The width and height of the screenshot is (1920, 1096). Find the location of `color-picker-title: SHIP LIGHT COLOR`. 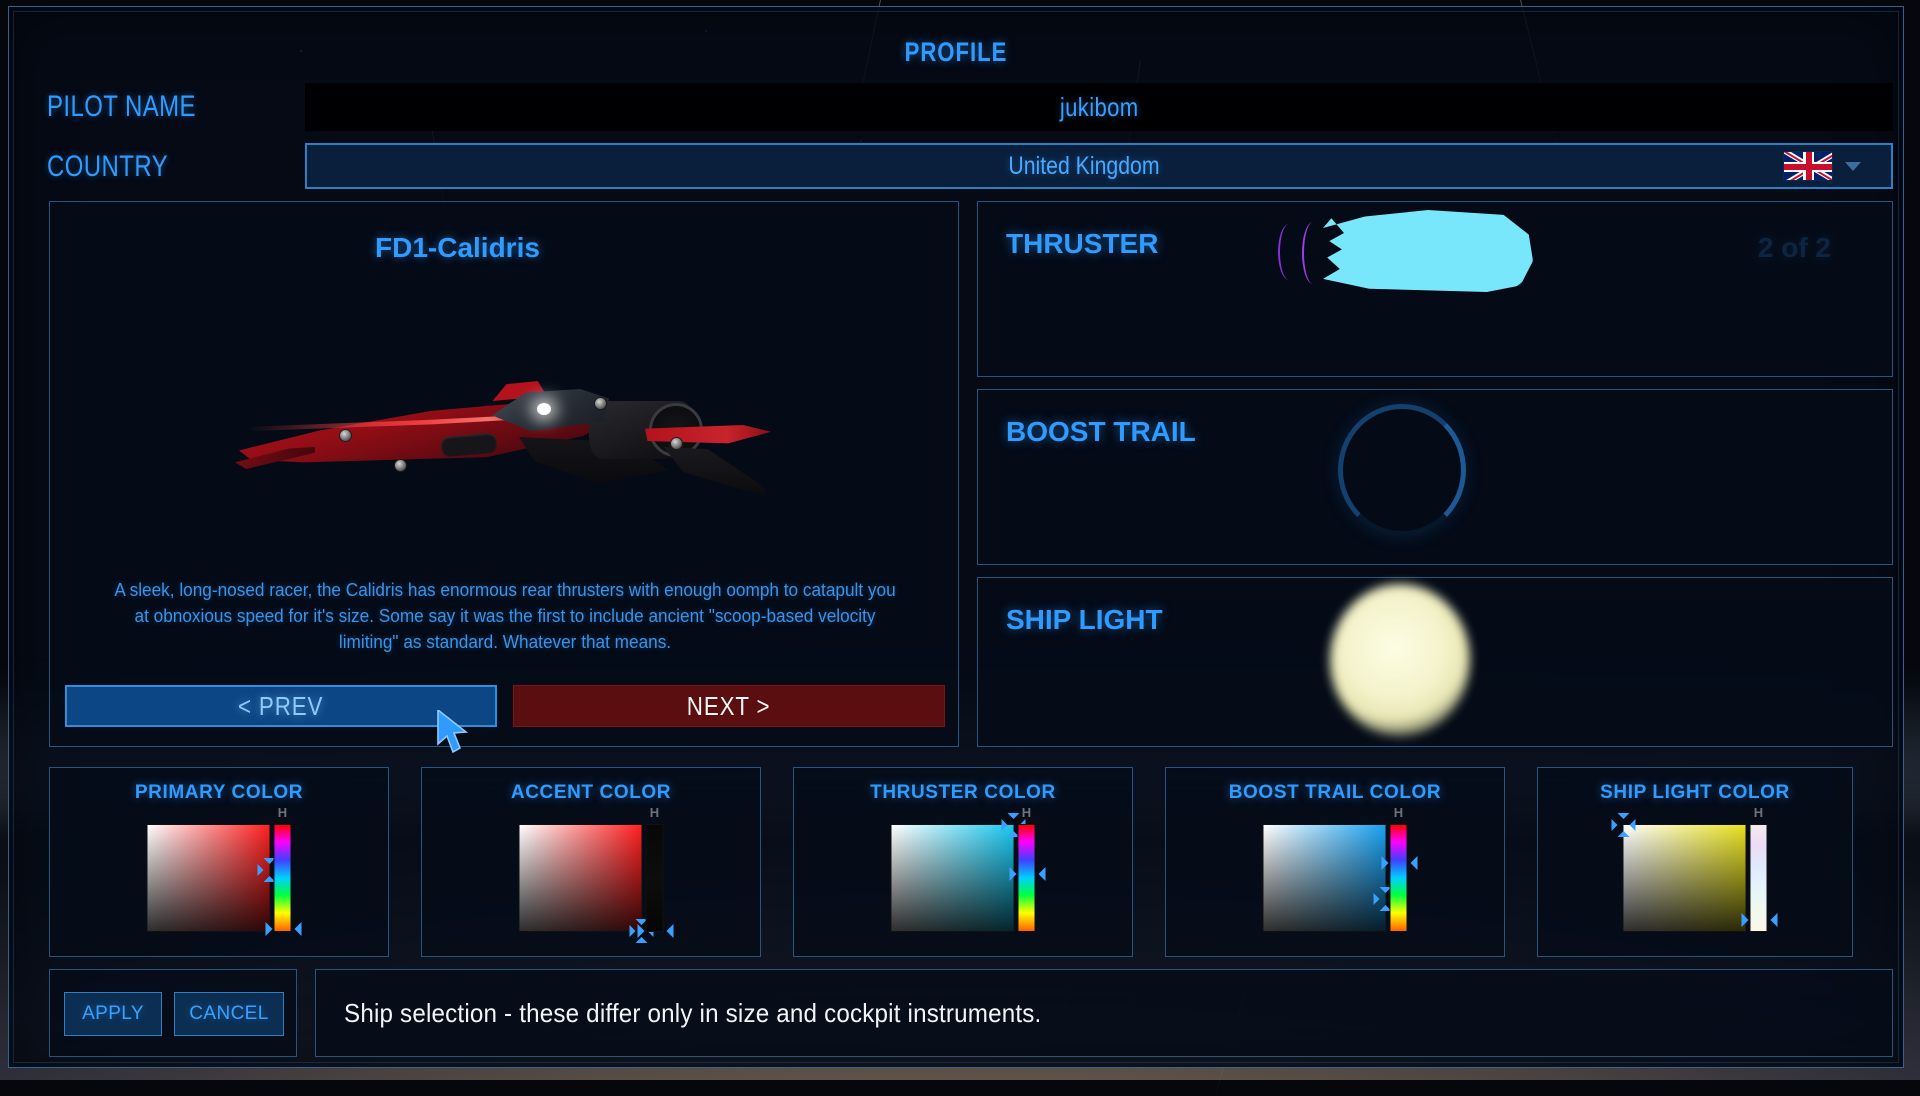

color-picker-title: SHIP LIGHT COLOR is located at coordinates (1695, 793).